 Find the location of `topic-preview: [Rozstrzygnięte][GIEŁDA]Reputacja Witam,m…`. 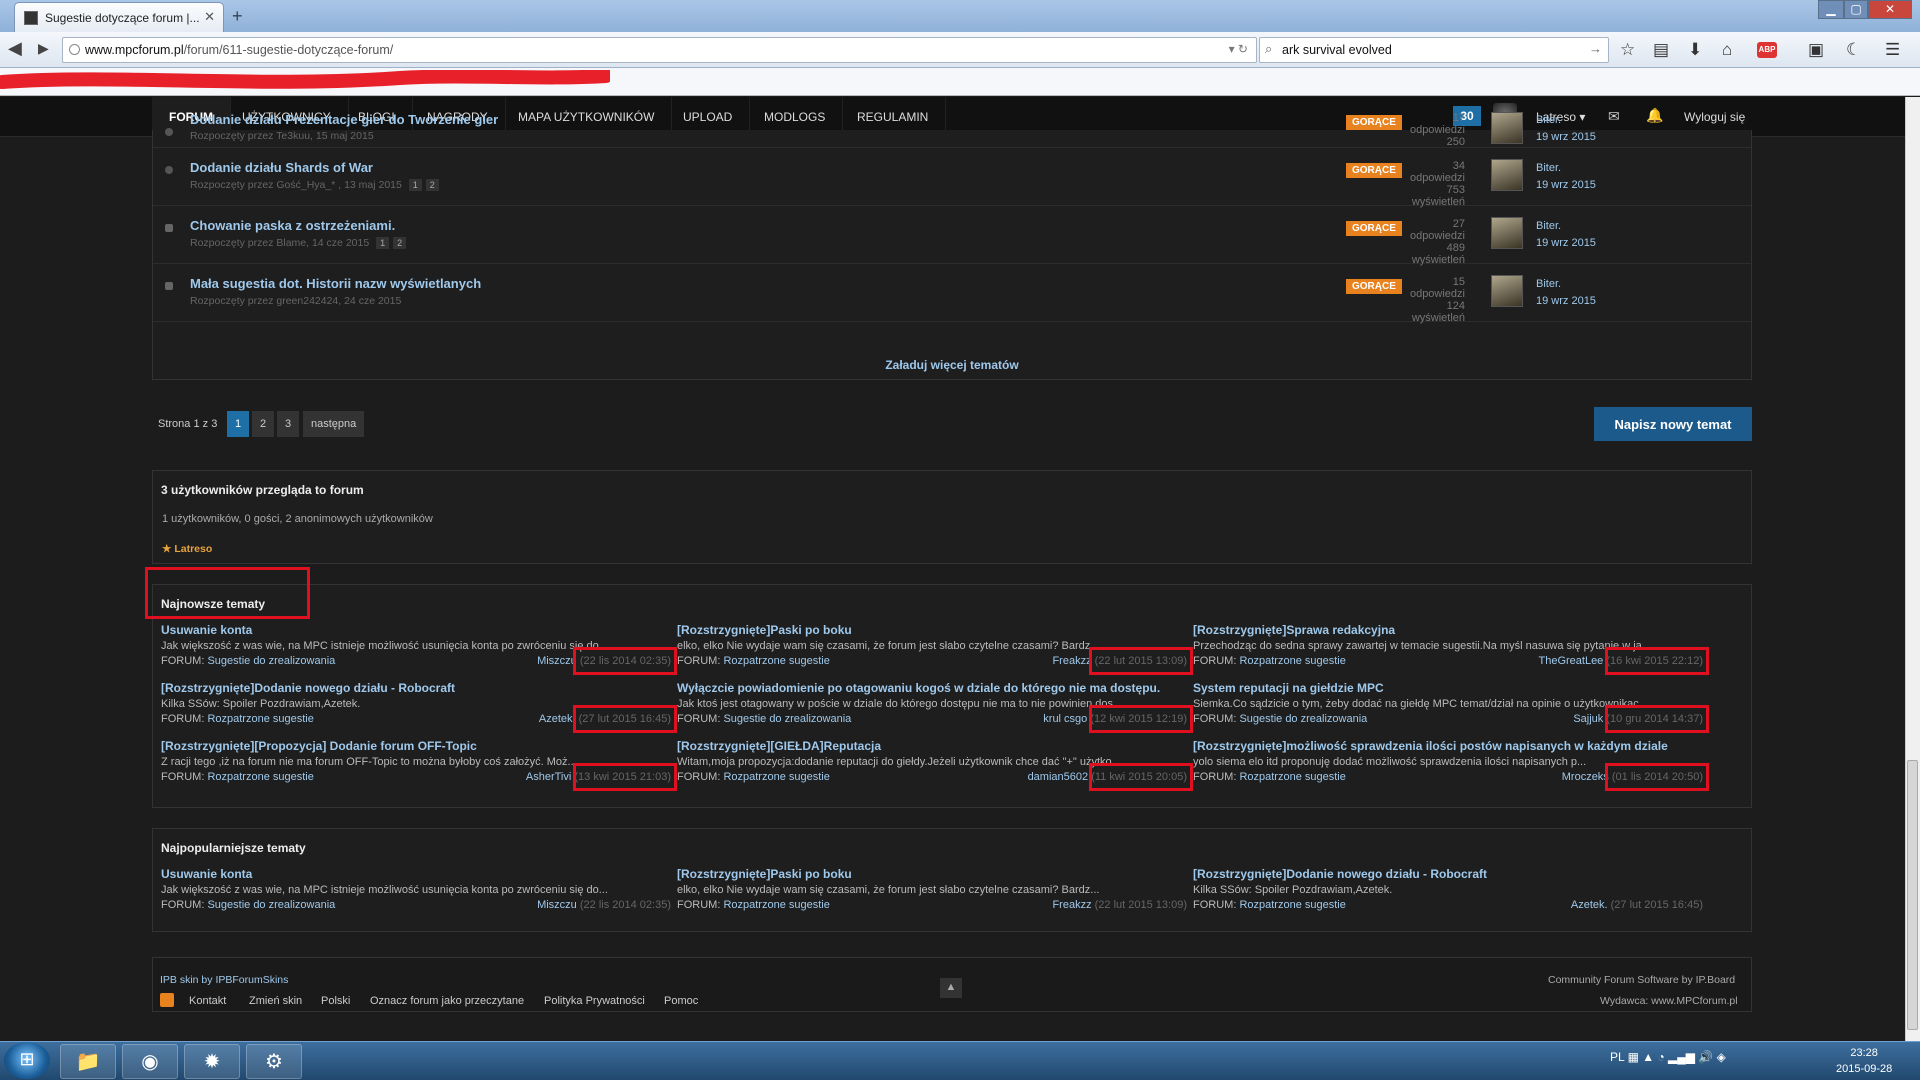

topic-preview: [Rozstrzygnięte][GIEŁDA]Reputacja Witam,m… is located at coordinates (935, 765).